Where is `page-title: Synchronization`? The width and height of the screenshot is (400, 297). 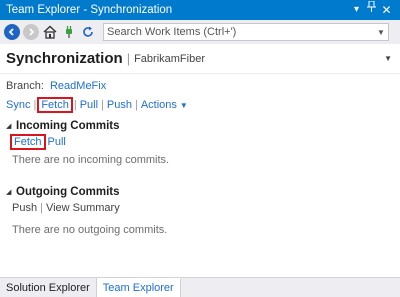
page-title: Synchronization is located at coordinates (64, 58).